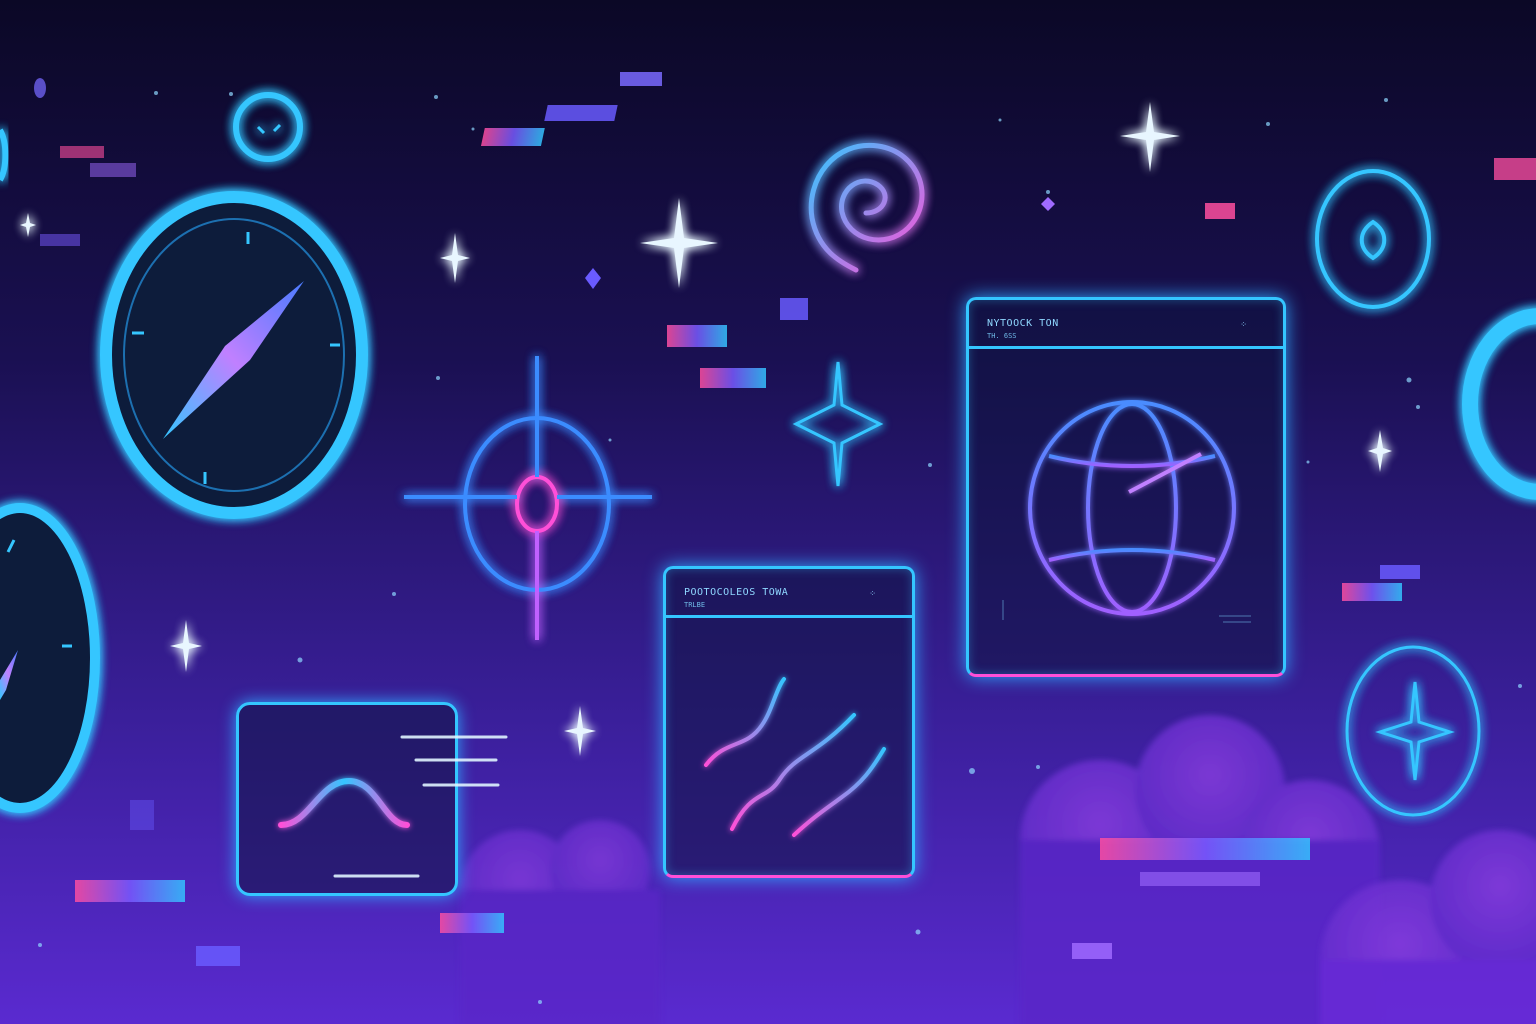 The height and width of the screenshot is (1024, 1536). What do you see at coordinates (420, 806) in the screenshot?
I see `speed-lines` at bounding box center [420, 806].